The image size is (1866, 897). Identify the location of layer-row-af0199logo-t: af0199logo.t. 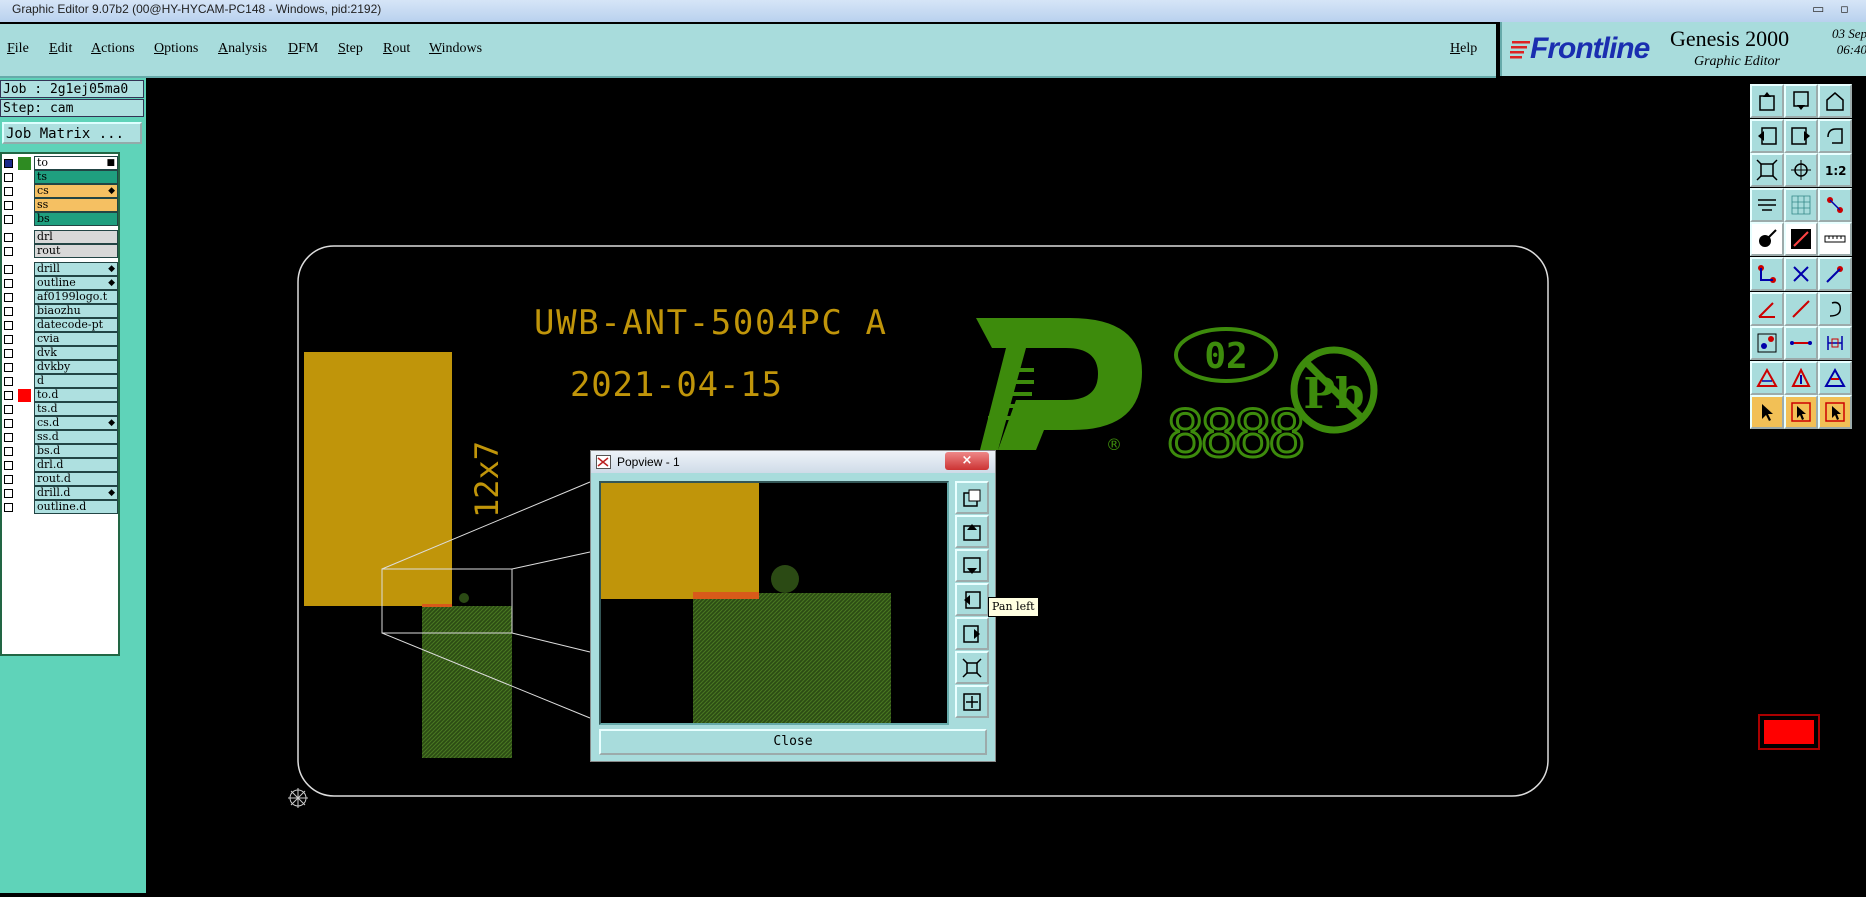
(60, 297).